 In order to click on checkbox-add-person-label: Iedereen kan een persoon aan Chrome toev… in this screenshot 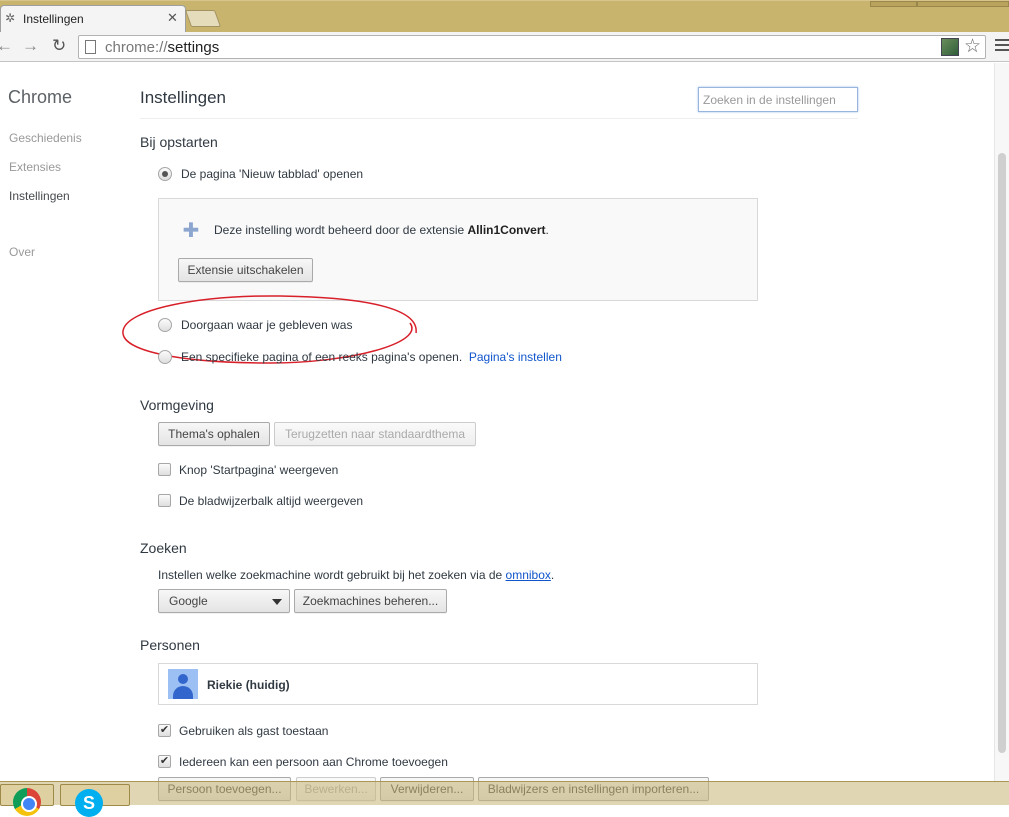, I will do `click(313, 762)`.